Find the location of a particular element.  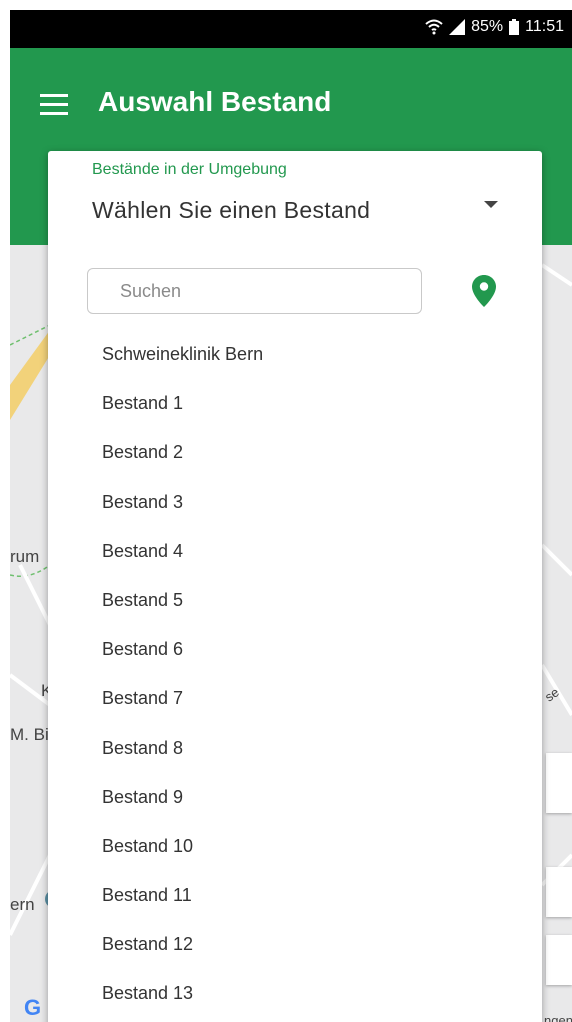

signal-icon is located at coordinates (457, 27).